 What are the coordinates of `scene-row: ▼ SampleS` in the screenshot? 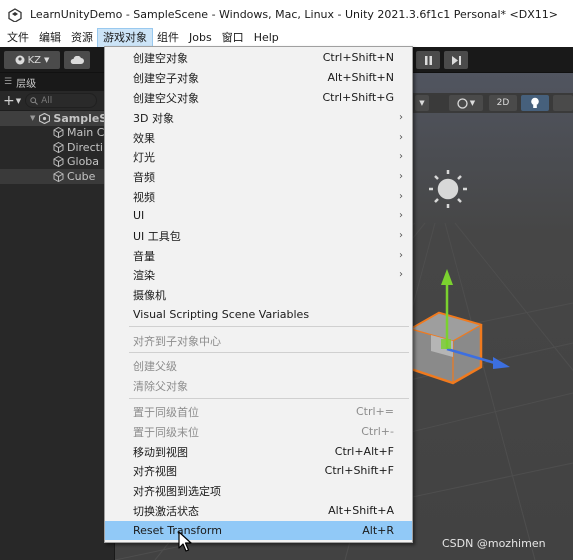 It's located at (57, 118).